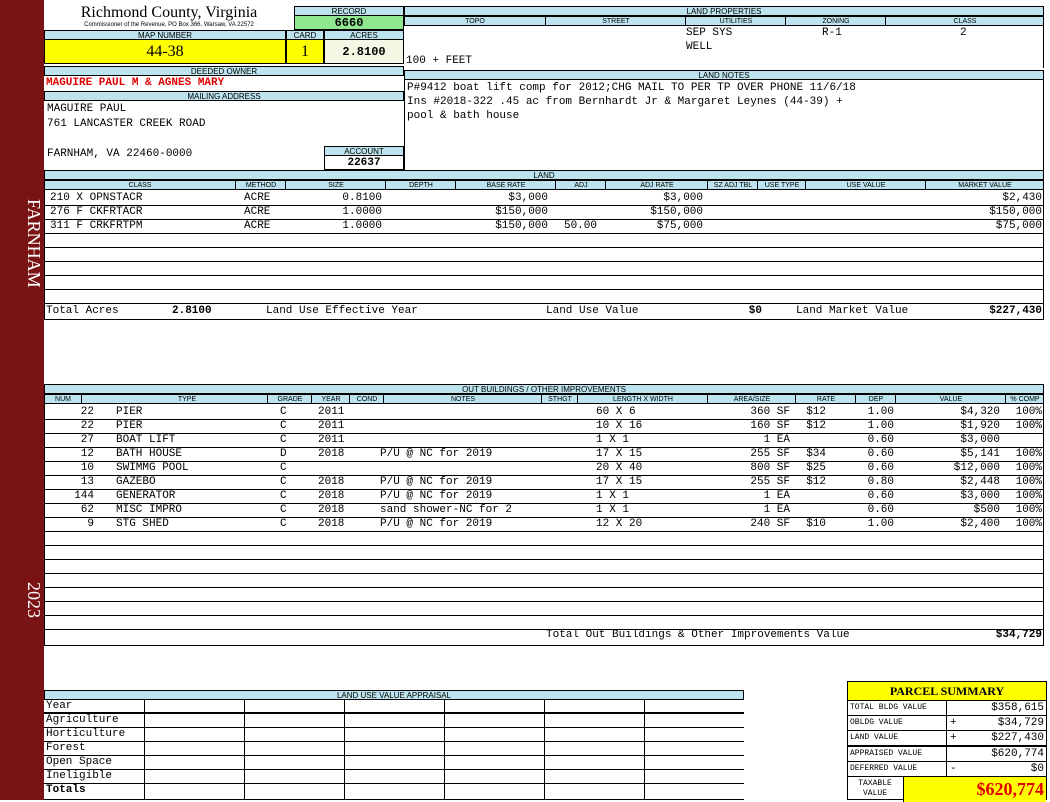  What do you see at coordinates (781, 185) in the screenshot?
I see `land-header-use-type: USE TYPE` at bounding box center [781, 185].